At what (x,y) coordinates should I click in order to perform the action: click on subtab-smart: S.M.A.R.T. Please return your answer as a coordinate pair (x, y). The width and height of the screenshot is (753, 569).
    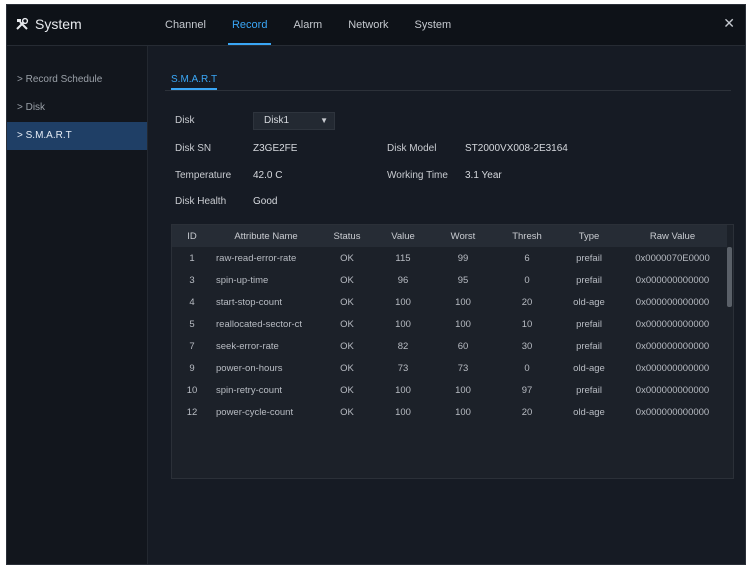
    Looking at the image, I should click on (194, 82).